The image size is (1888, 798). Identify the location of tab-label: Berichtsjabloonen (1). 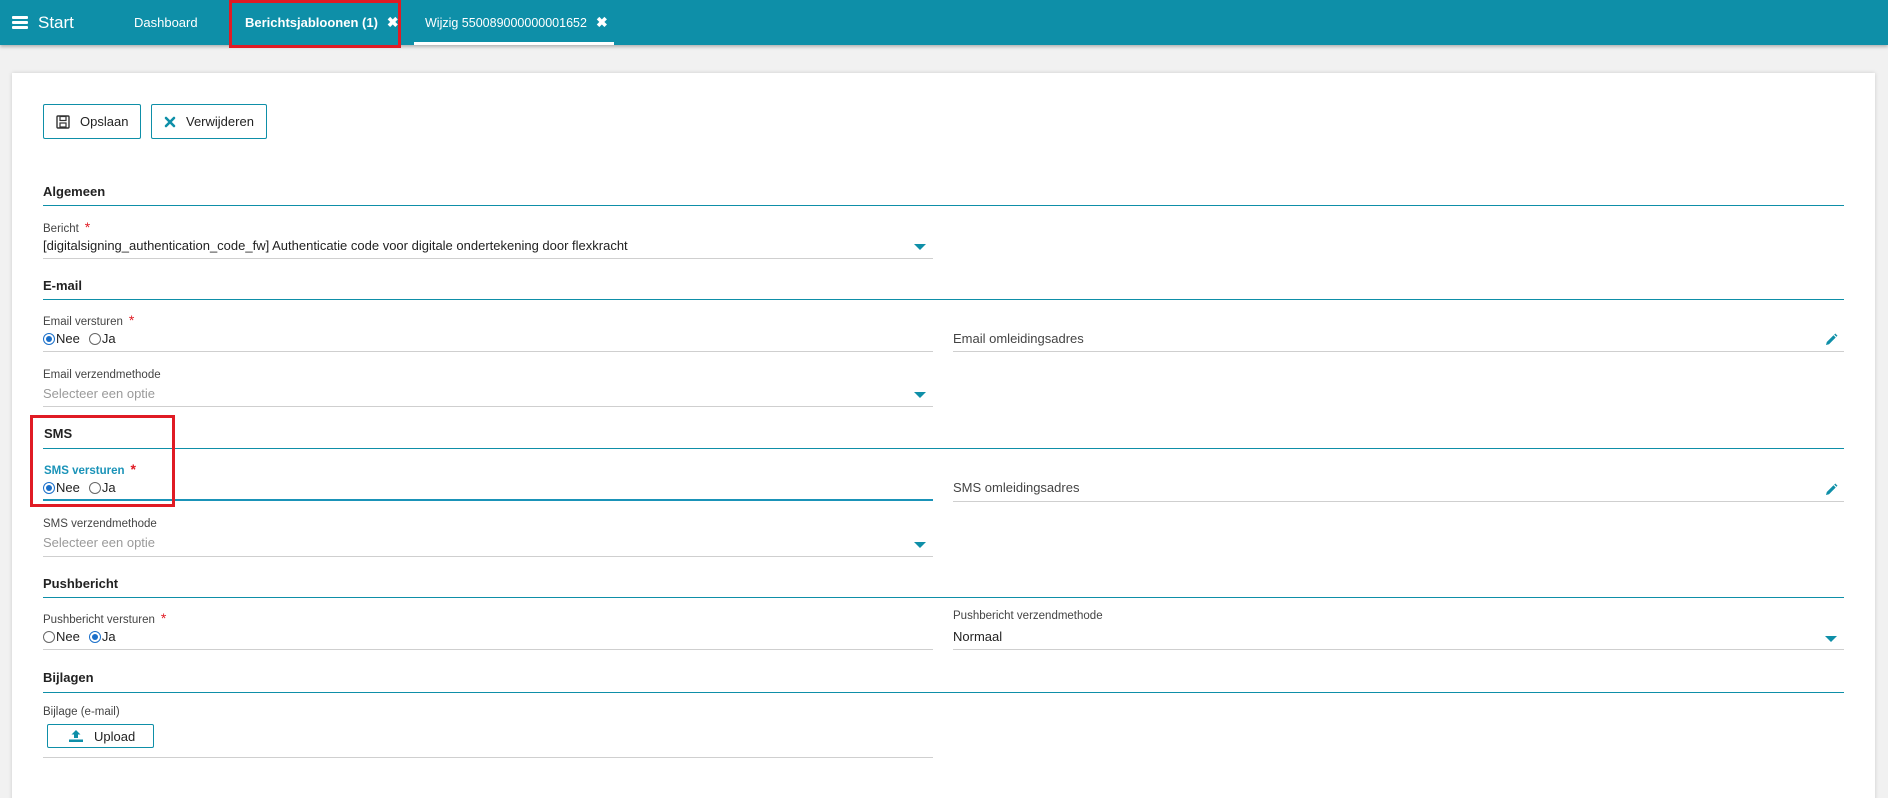
(311, 22).